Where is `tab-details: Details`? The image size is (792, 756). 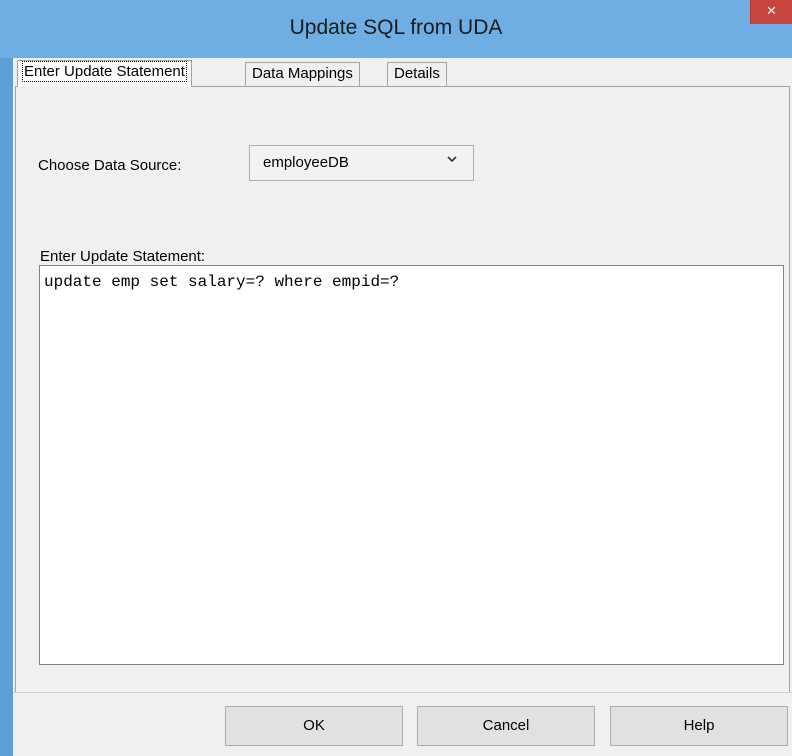
tab-details: Details is located at coordinates (417, 74).